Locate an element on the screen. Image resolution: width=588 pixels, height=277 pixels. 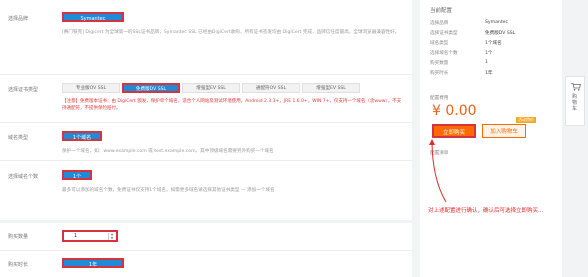
summary-row-cert-type: 选择证书类型 免费版DV SSL is located at coordinates (473, 33).